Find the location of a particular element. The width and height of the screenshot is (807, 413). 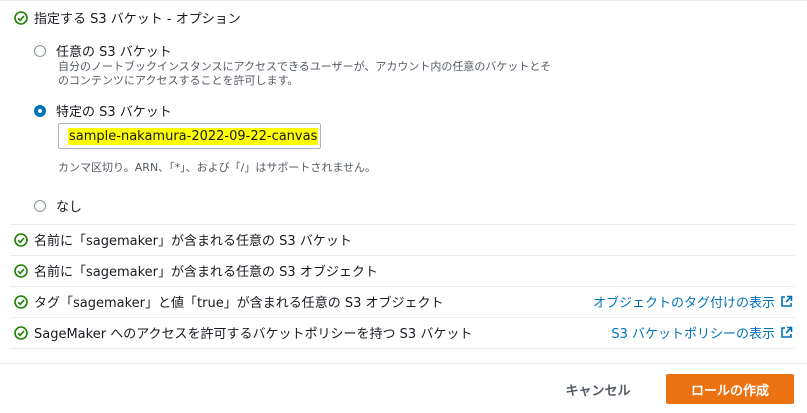

view-bucket-policy-link: S3 バケットポリシーの表示 is located at coordinates (702, 332).